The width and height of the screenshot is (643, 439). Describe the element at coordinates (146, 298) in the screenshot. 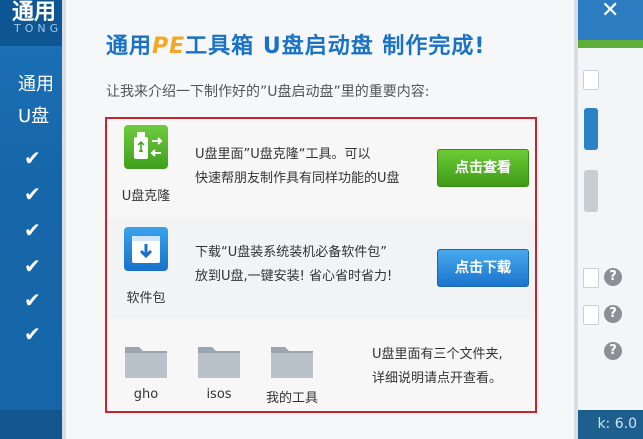

I see `software-icon-label: 软件包` at that location.